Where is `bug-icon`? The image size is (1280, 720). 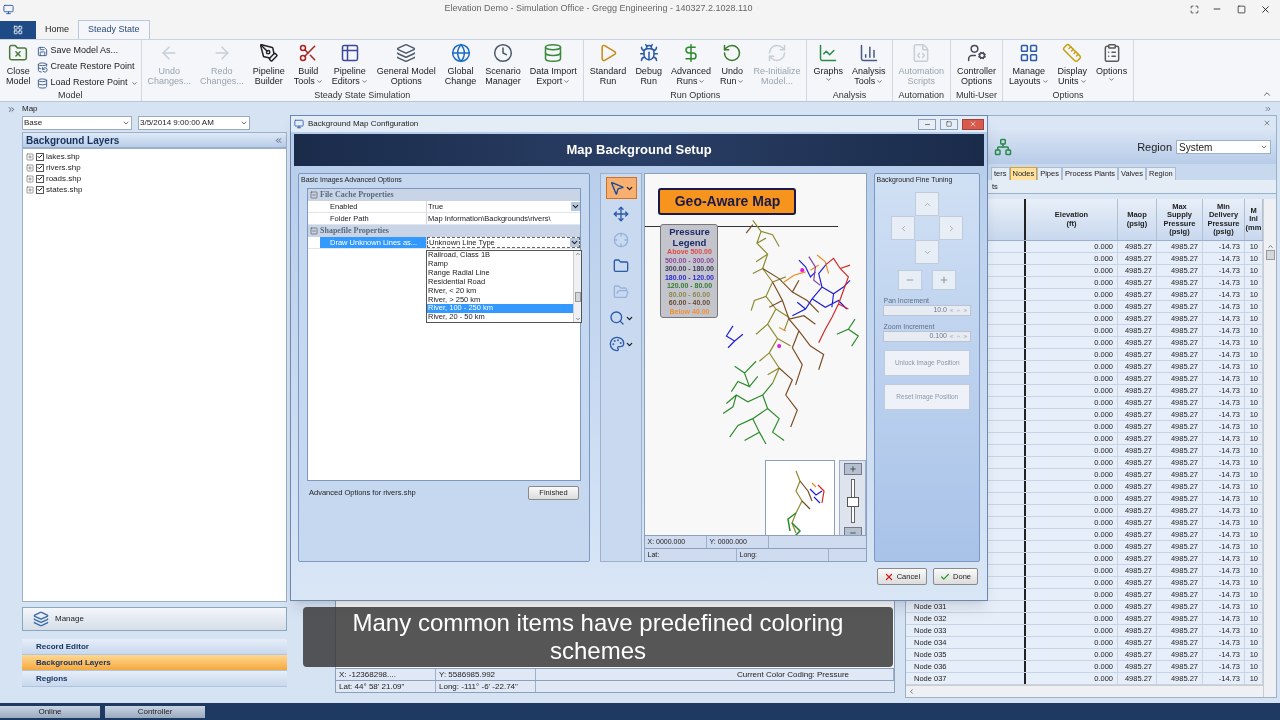
bug-icon is located at coordinates (648, 53).